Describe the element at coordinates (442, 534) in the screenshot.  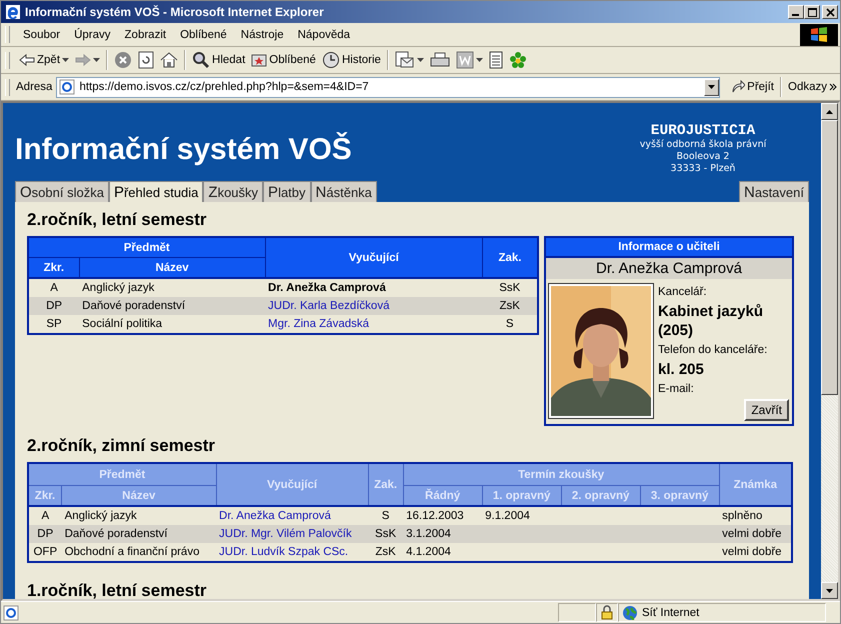
I see `table-cell: 3.1.2004` at that location.